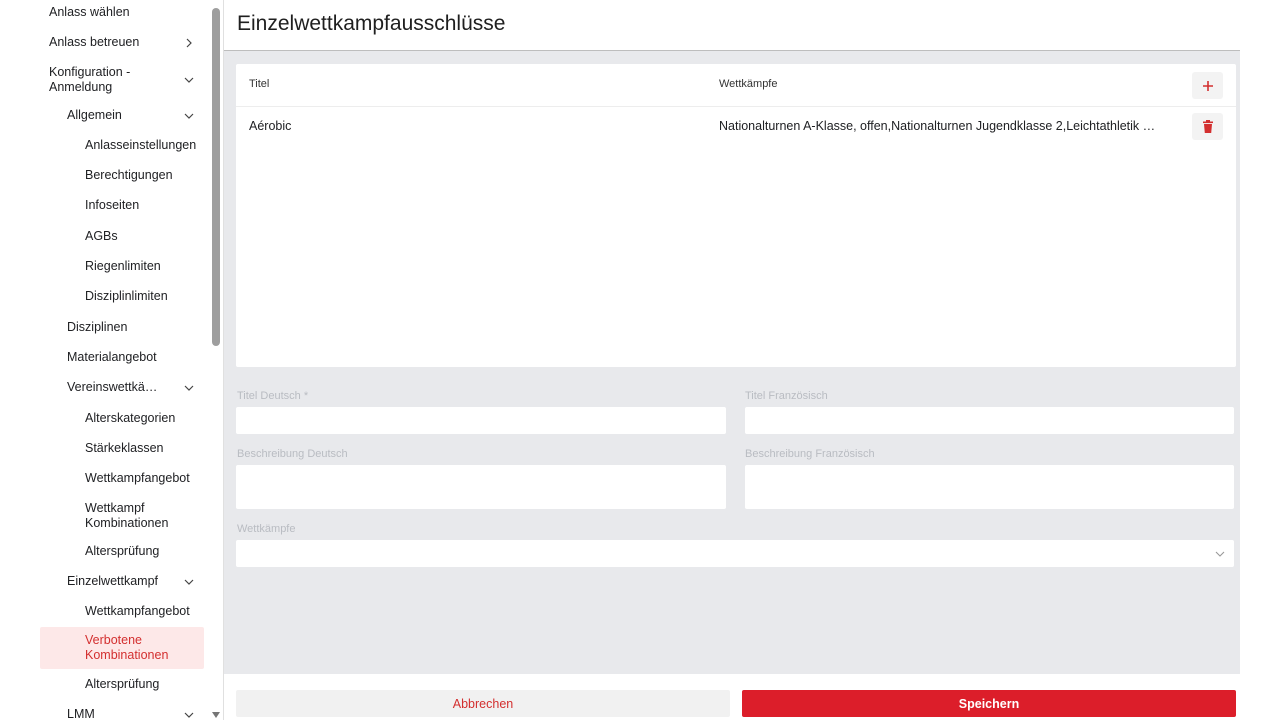  What do you see at coordinates (127, 647) in the screenshot?
I see `sidebar-item-label: Verbotene Kombinationen` at bounding box center [127, 647].